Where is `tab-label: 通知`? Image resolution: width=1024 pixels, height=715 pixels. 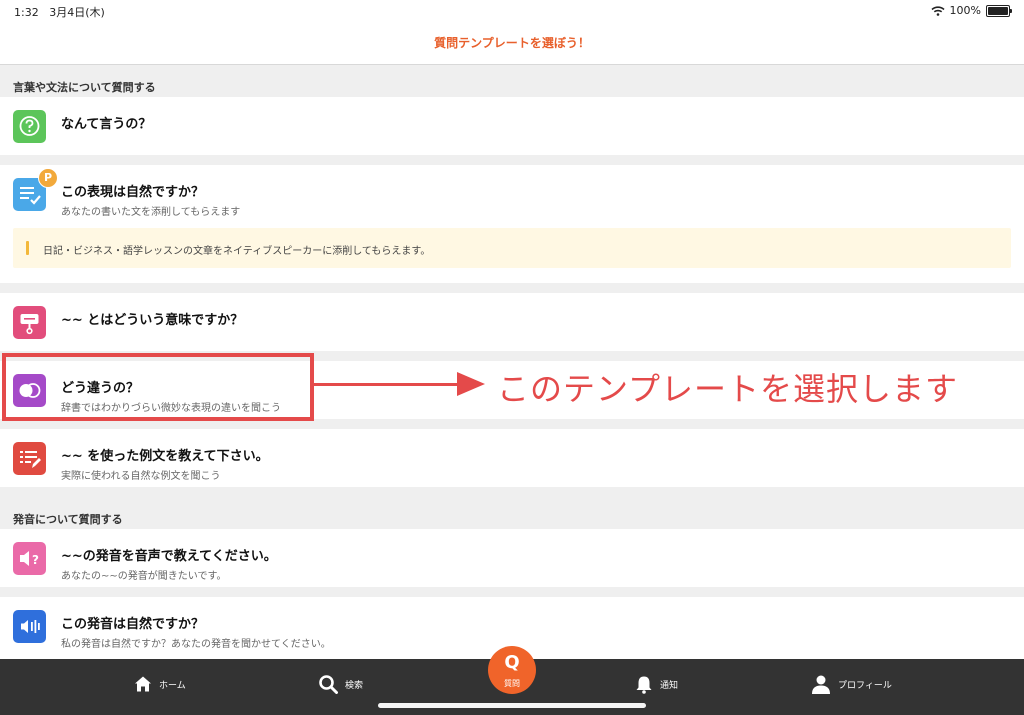 tab-label: 通知 is located at coordinates (669, 685).